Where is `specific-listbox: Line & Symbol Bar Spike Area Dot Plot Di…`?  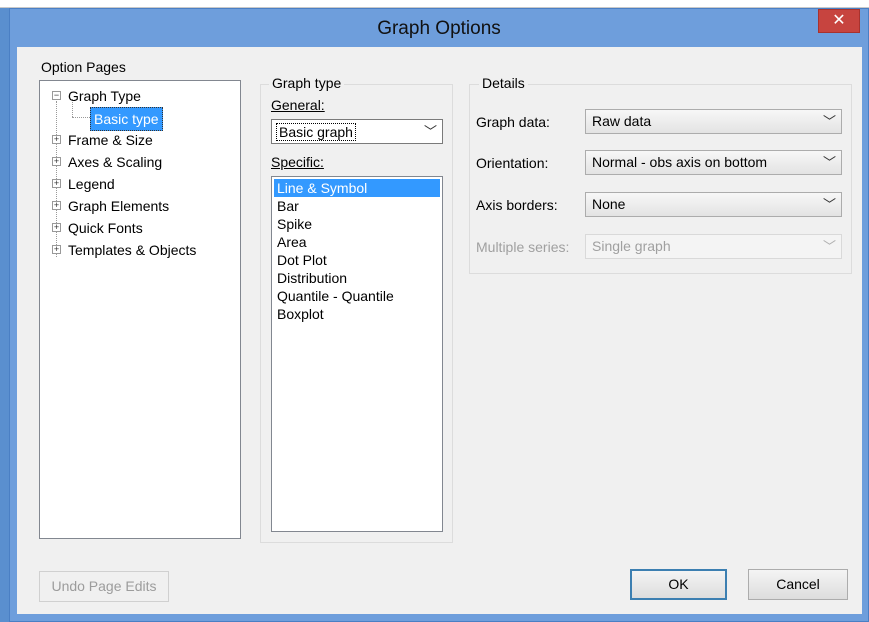
specific-listbox: Line & Symbol Bar Spike Area Dot Plot Di… is located at coordinates (357, 354).